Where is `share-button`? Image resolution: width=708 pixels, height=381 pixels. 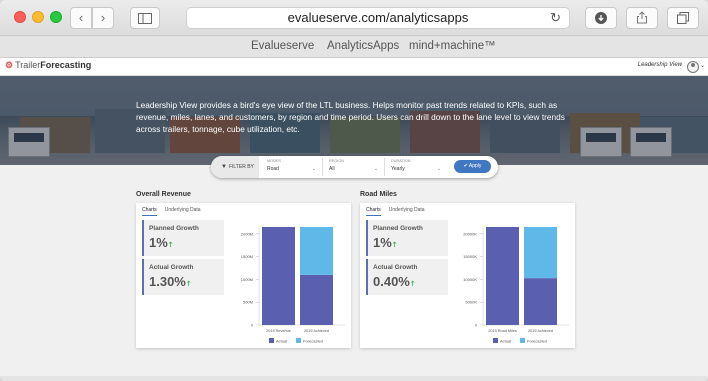 share-button is located at coordinates (642, 18).